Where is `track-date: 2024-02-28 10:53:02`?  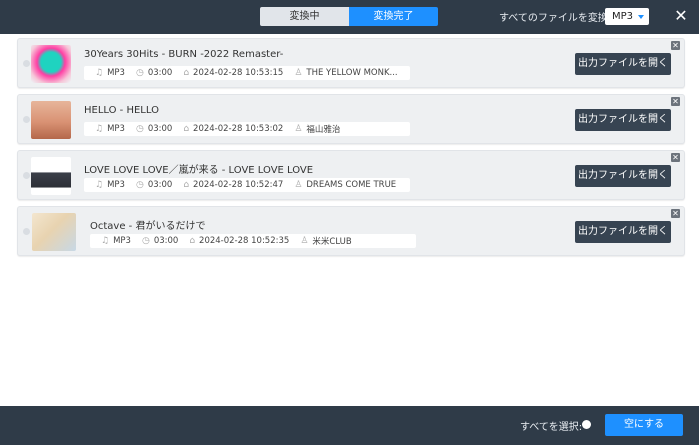
track-date: 2024-02-28 10:53:02 is located at coordinates (238, 129).